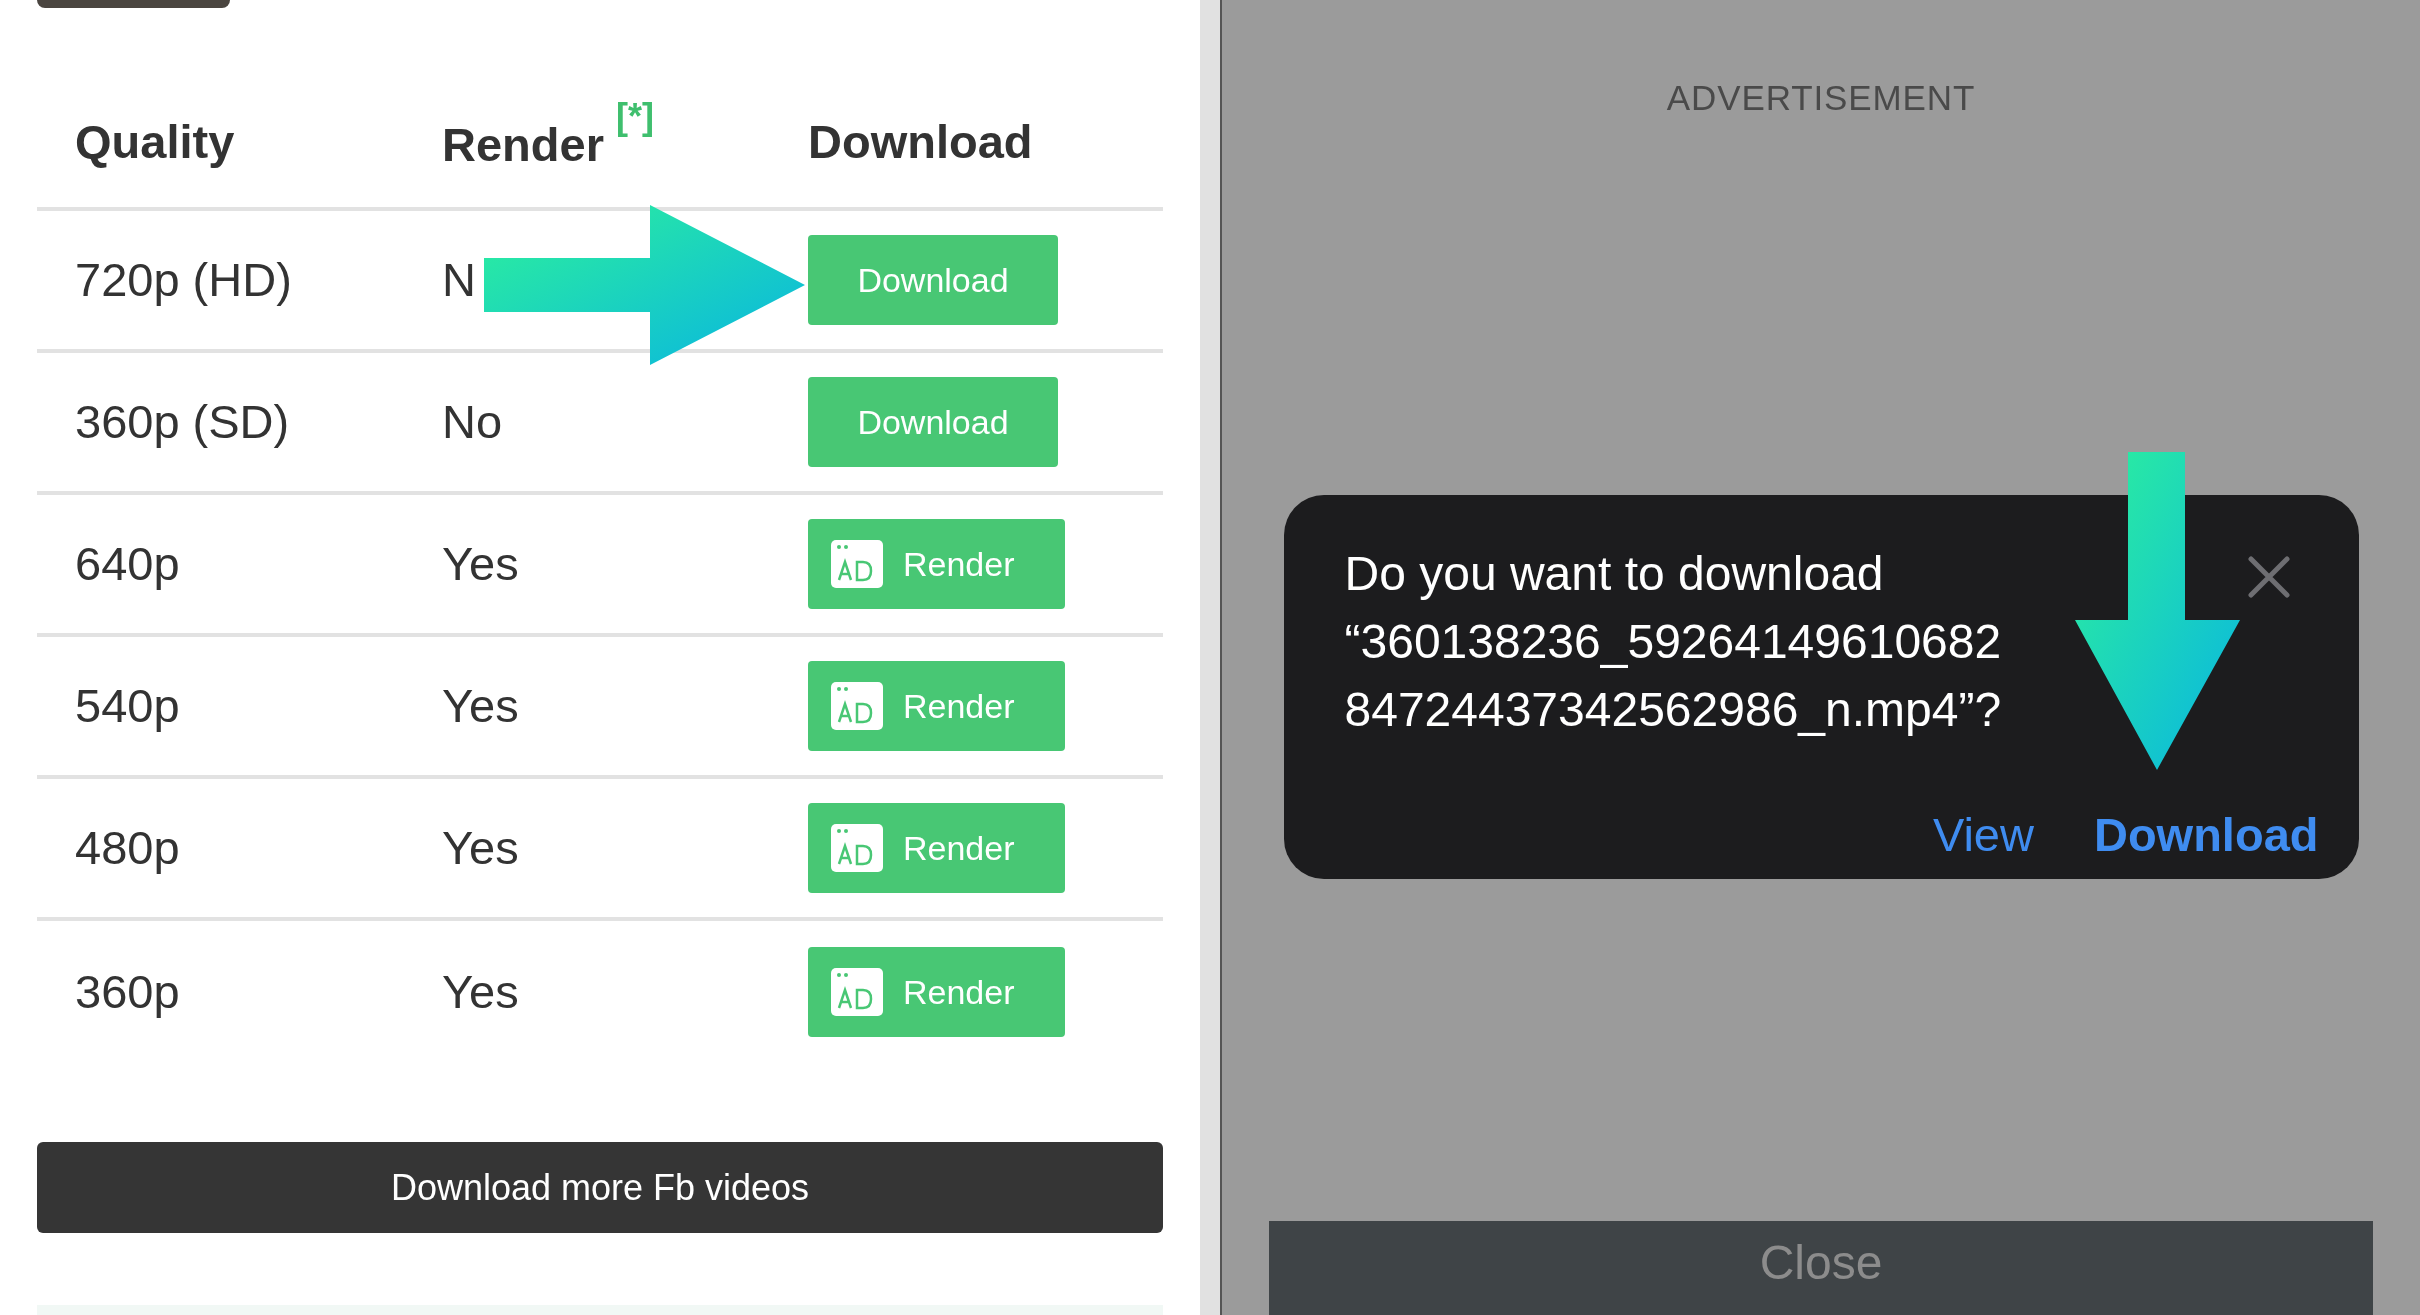 The width and height of the screenshot is (2420, 1315). I want to click on dialog-message: “360138236_59264149610682, so click(1673, 641).